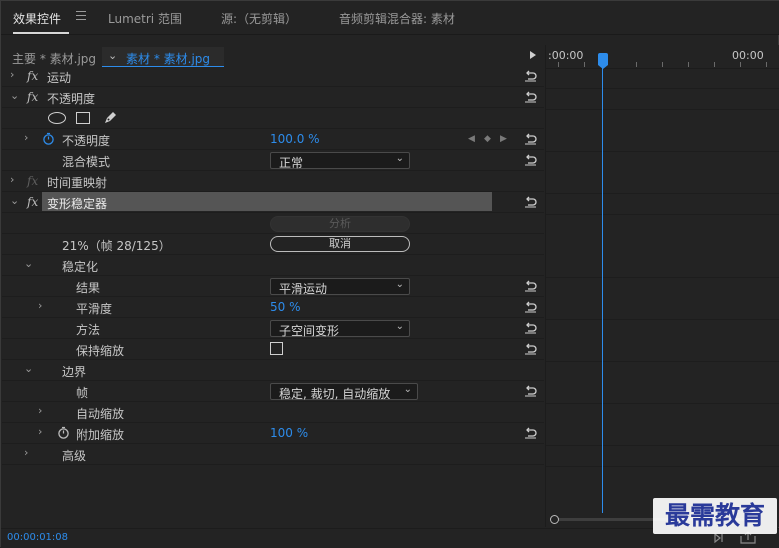 This screenshot has width=779, height=548. Describe the element at coordinates (285, 307) in the screenshot. I see `smoothness-value: 50 %` at that location.